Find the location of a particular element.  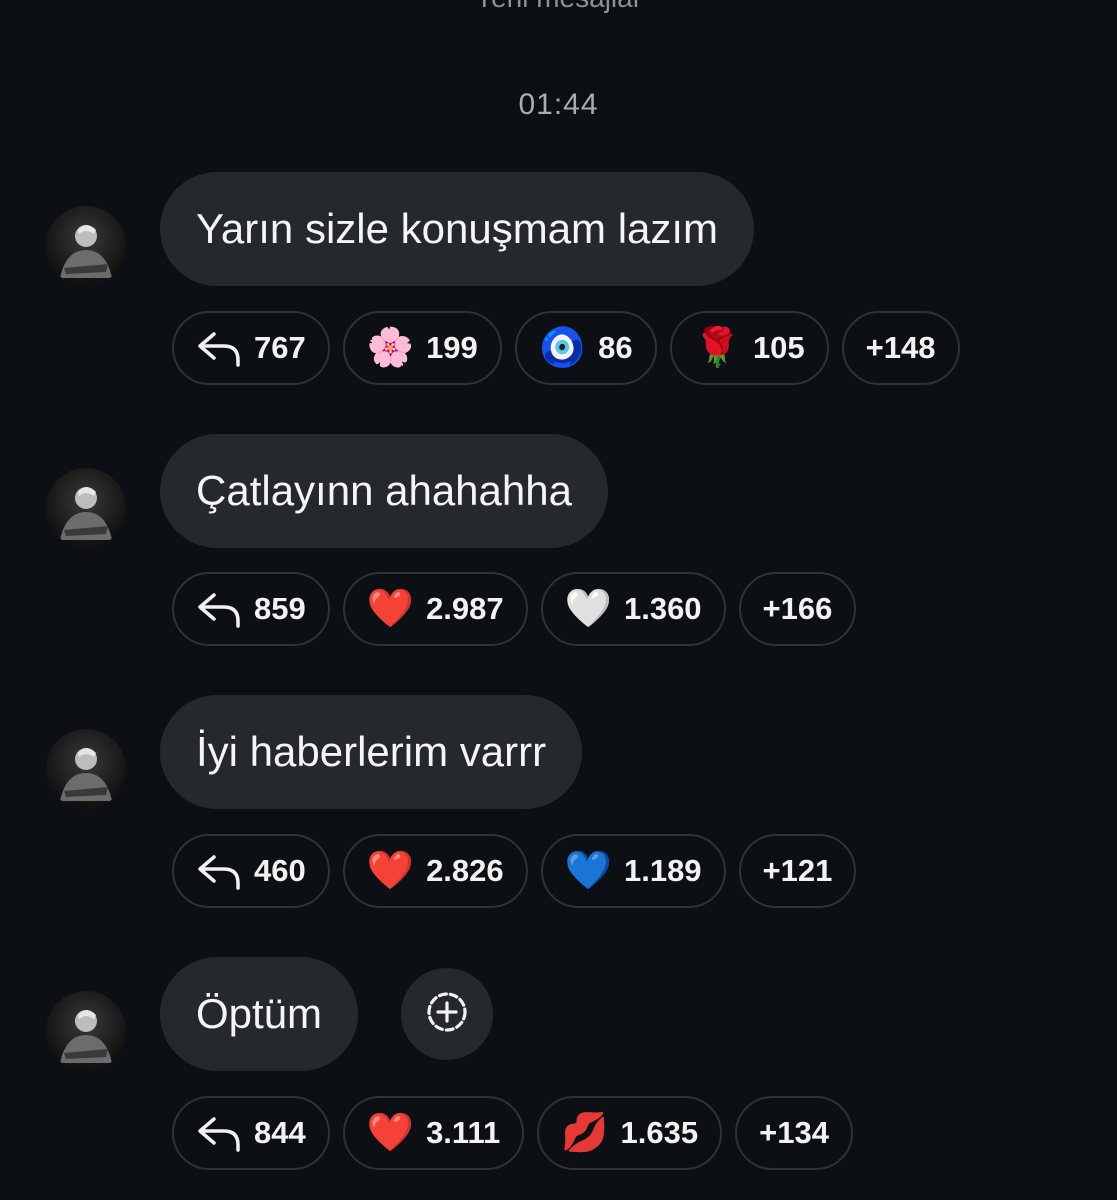

message-text: Yarın sizle konuşmam lazım is located at coordinates (457, 228).